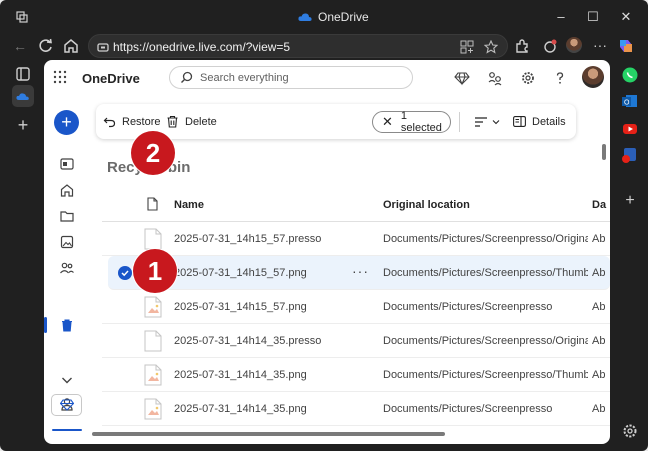  Describe the element at coordinates (103, 46) in the screenshot. I see `site-info-icon` at that location.